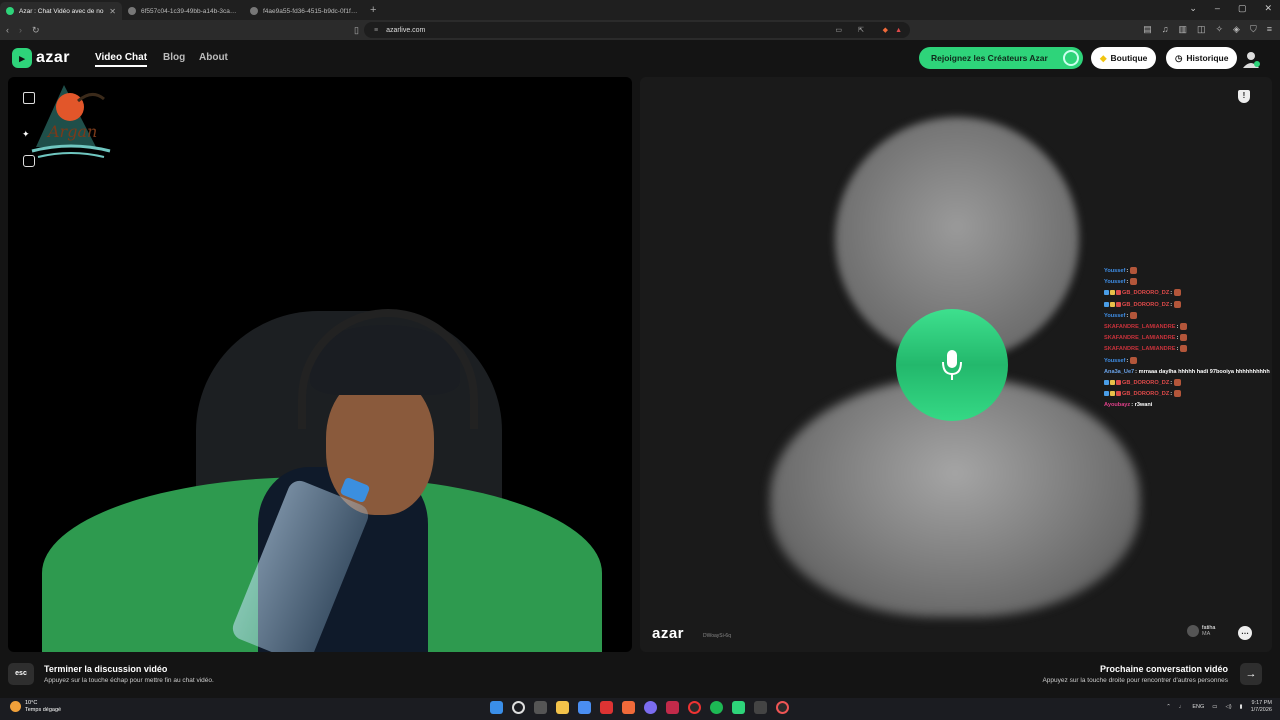 This screenshot has width=1280, height=720. What do you see at coordinates (562, 707) in the screenshot?
I see `file-explorer-icon` at bounding box center [562, 707].